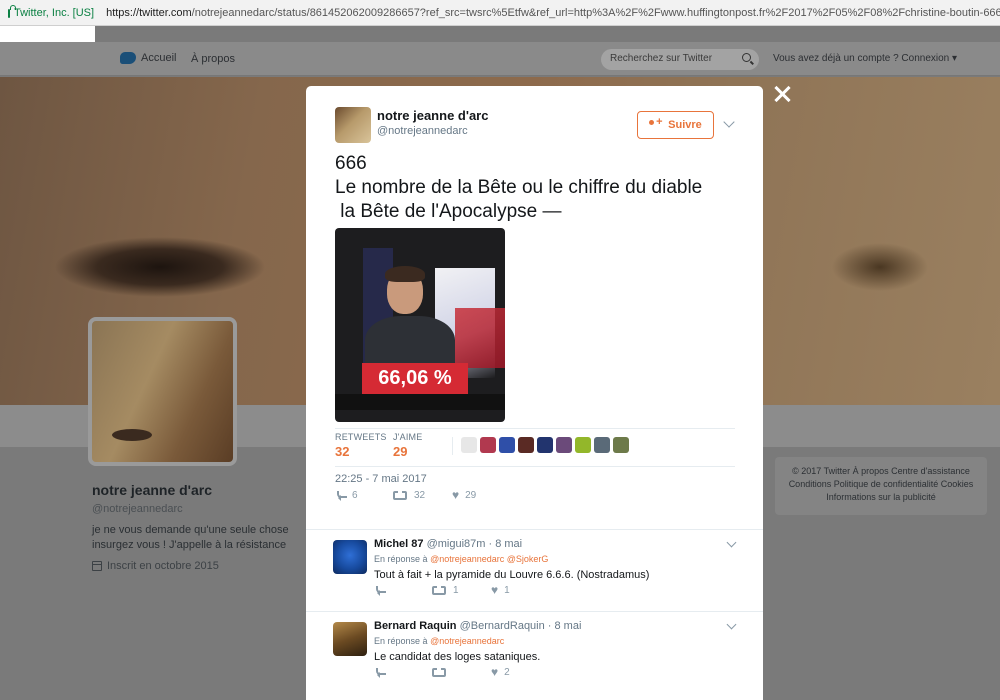  I want to click on reply-button: 6, so click(346, 495).